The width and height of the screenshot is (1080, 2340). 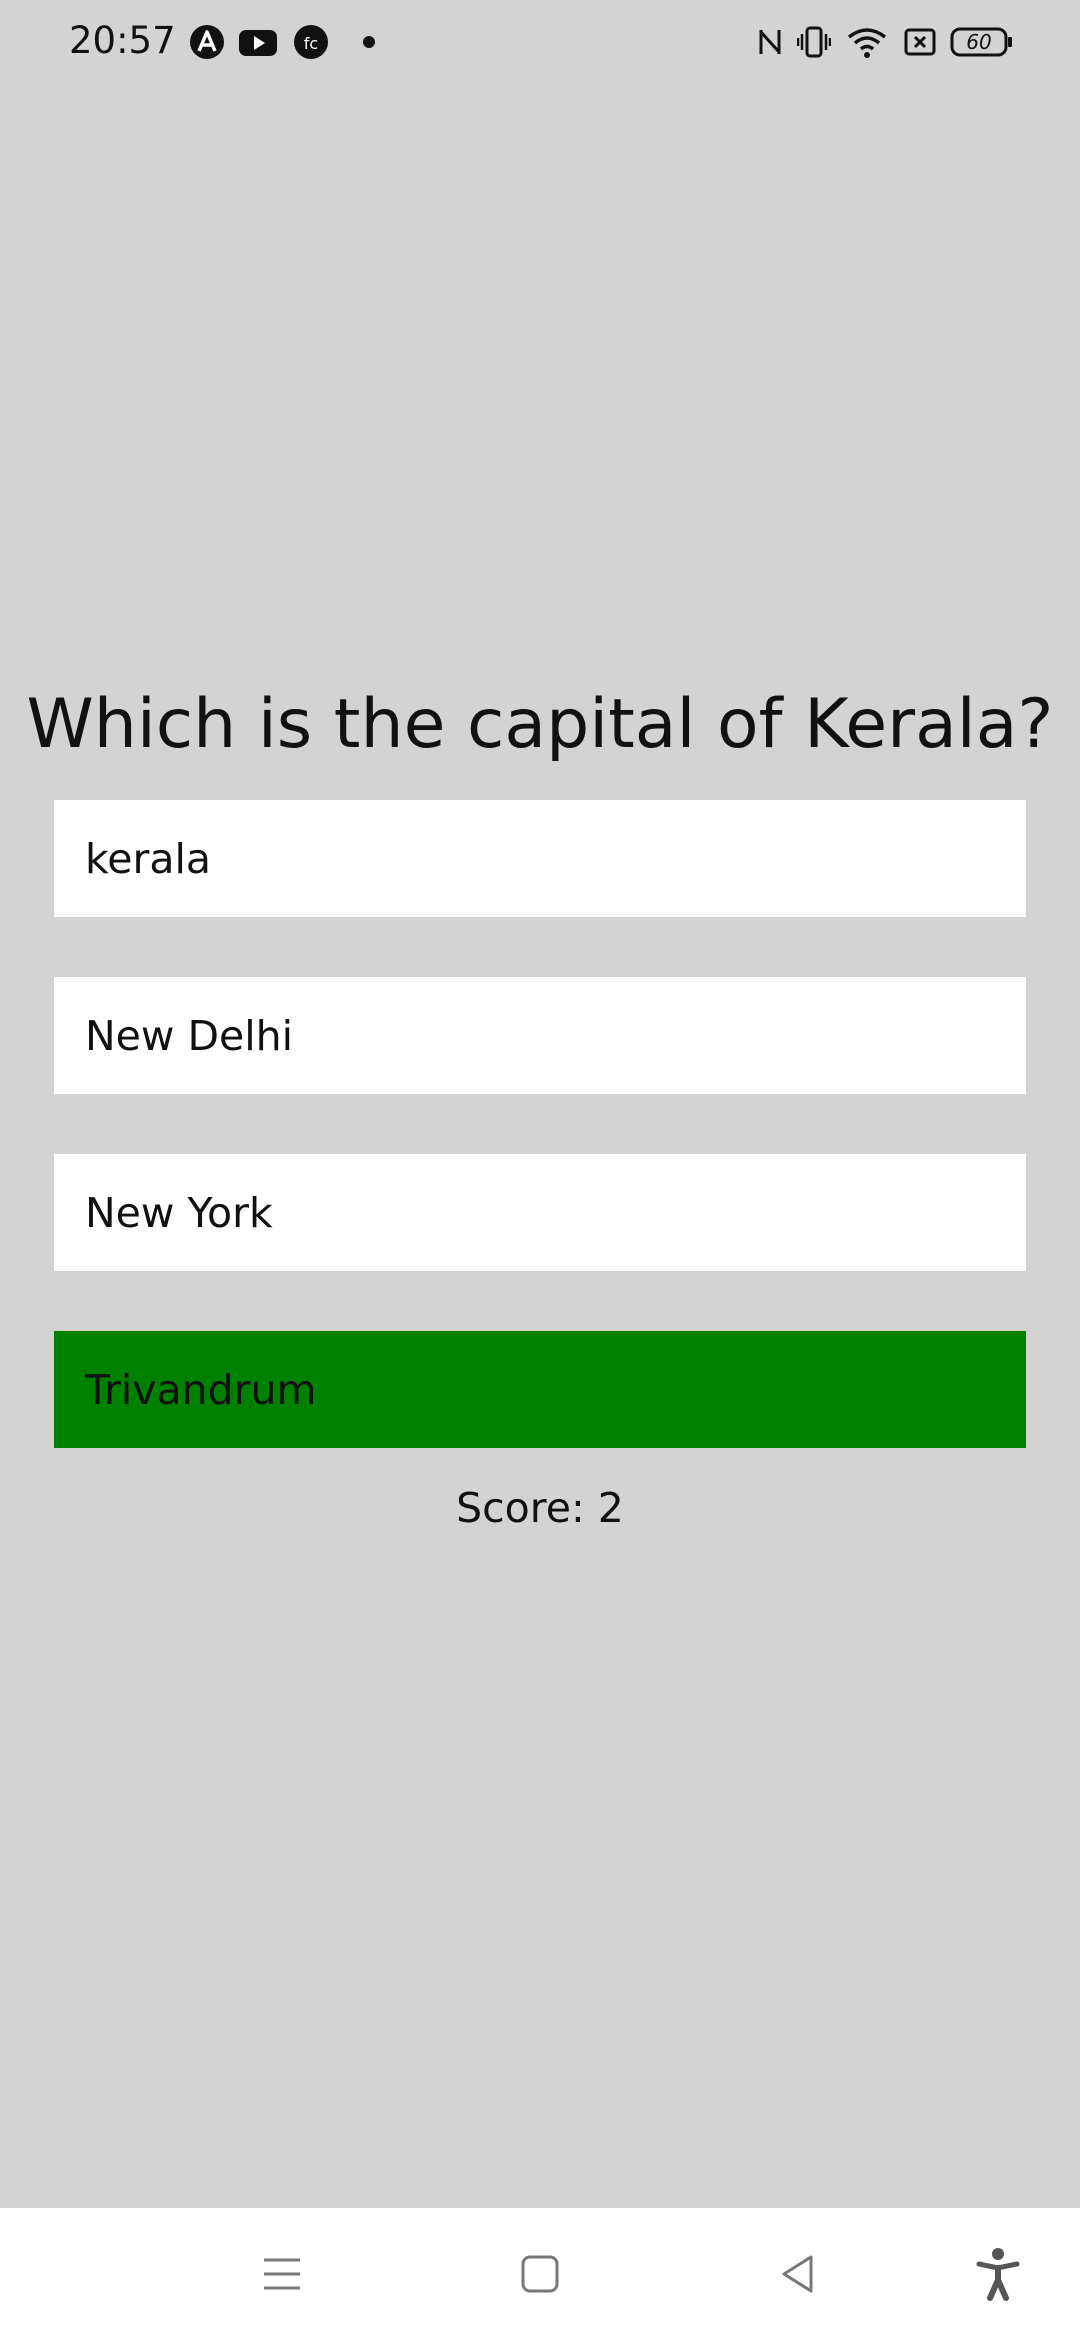 I want to click on answer-option-4-correct: Trivandrum, so click(x=540, y=1389).